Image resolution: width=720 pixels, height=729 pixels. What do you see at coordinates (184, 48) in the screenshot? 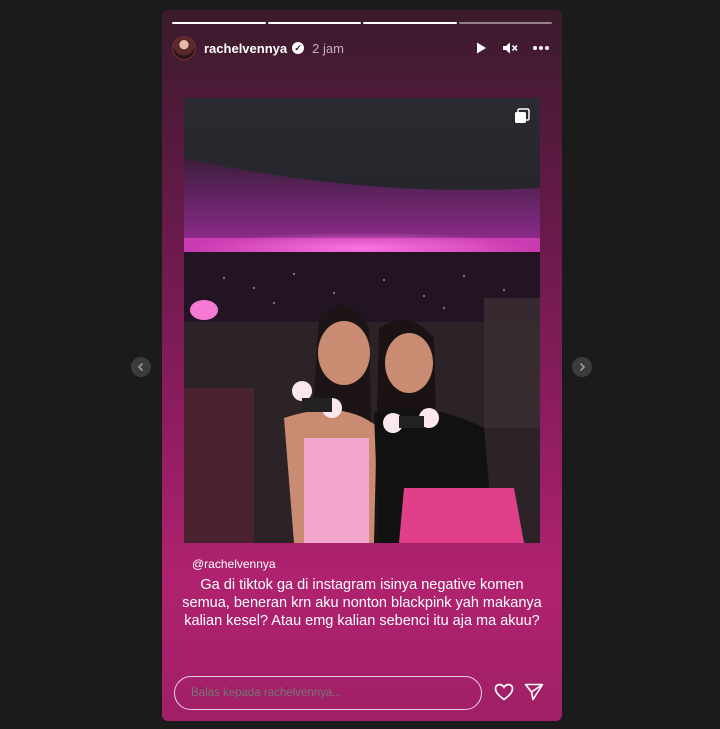
I see `avatar` at bounding box center [184, 48].